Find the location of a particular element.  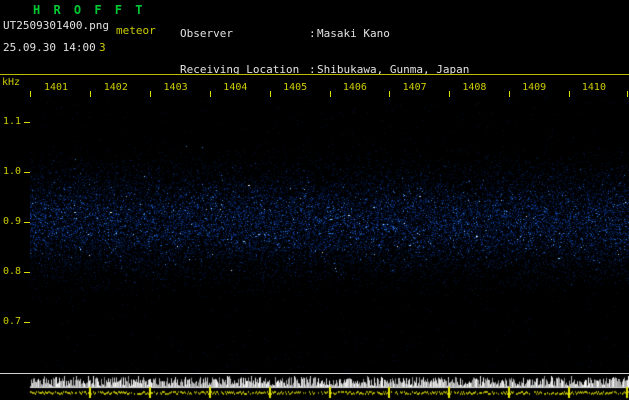

band-mode-label: meteor is located at coordinates (136, 30).